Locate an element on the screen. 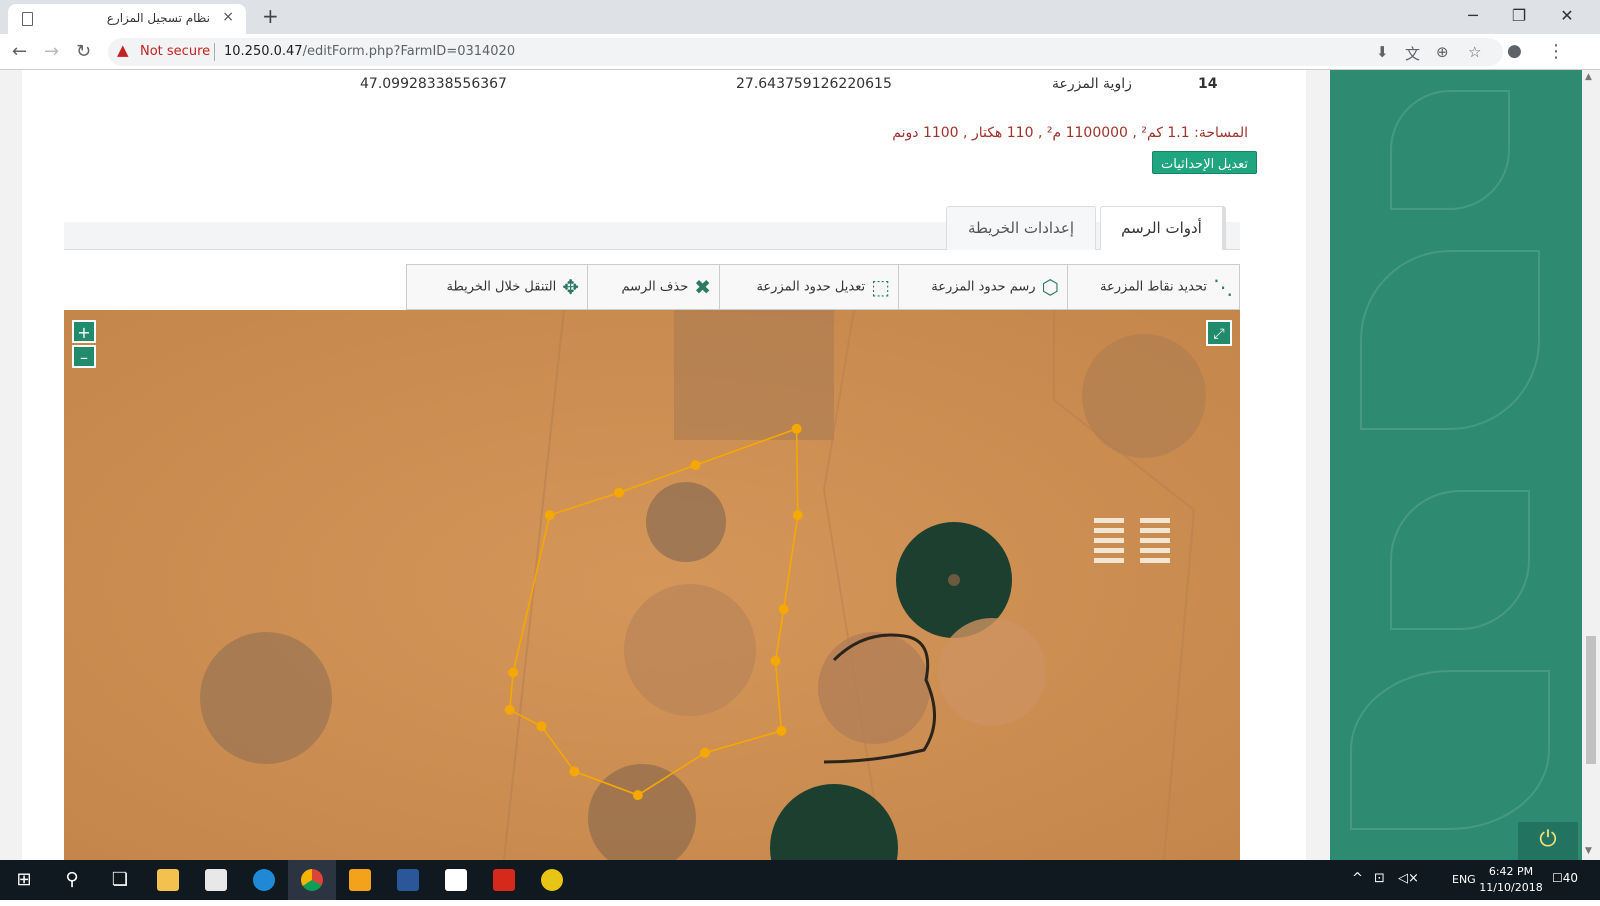 The width and height of the screenshot is (1600, 906). forward-icon: → is located at coordinates (51, 51).